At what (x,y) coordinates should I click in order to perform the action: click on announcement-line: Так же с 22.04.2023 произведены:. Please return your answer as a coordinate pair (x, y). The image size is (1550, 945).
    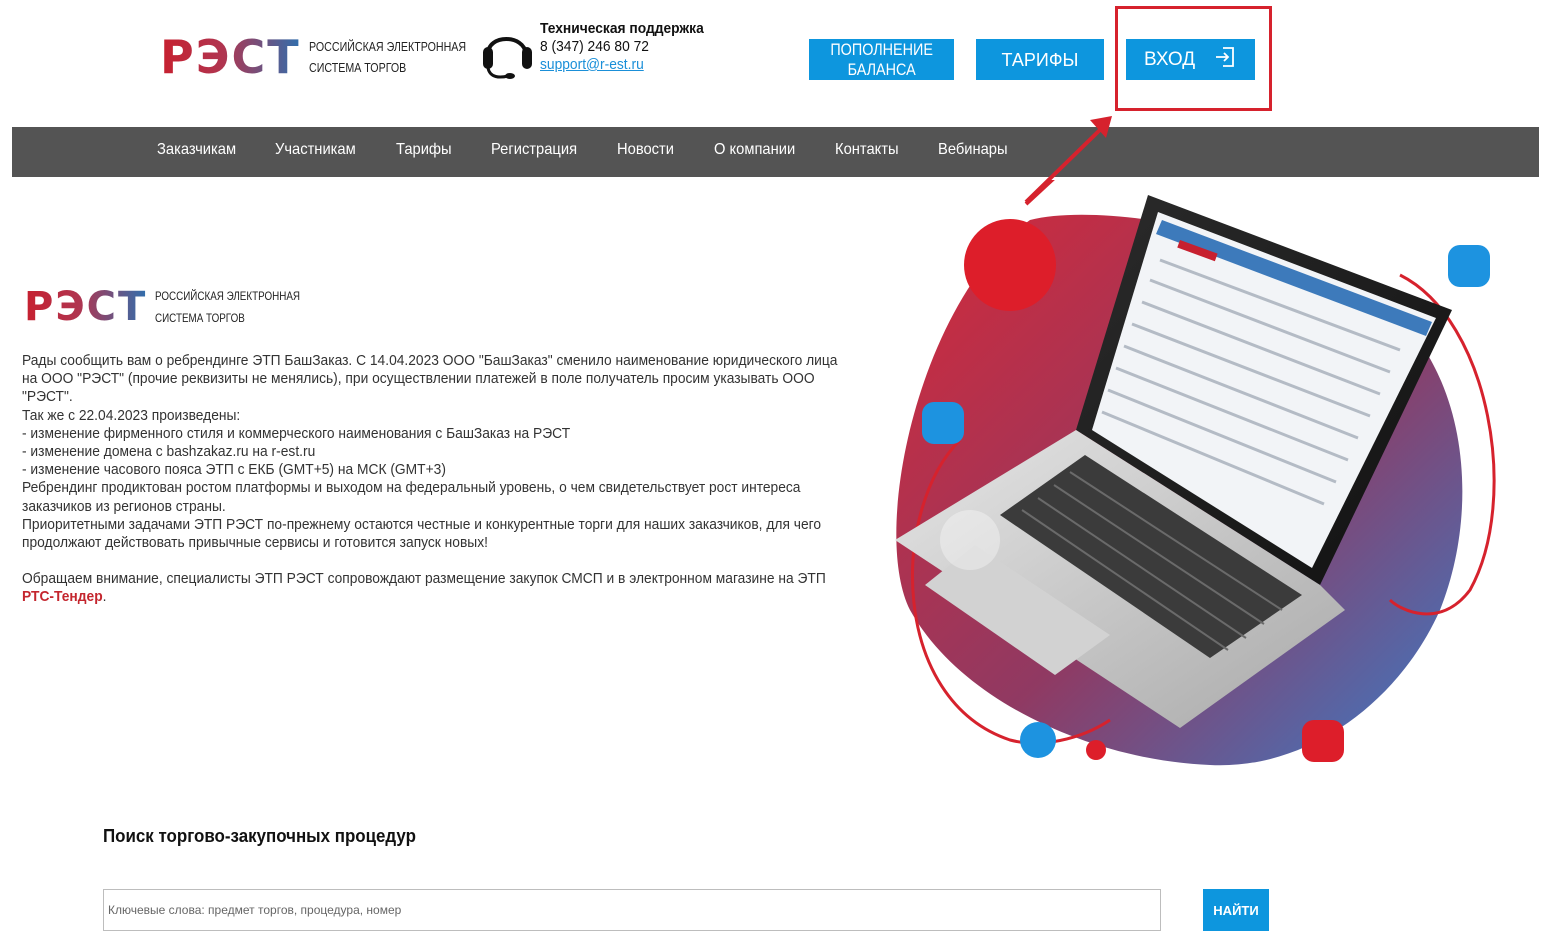
    Looking at the image, I should click on (131, 415).